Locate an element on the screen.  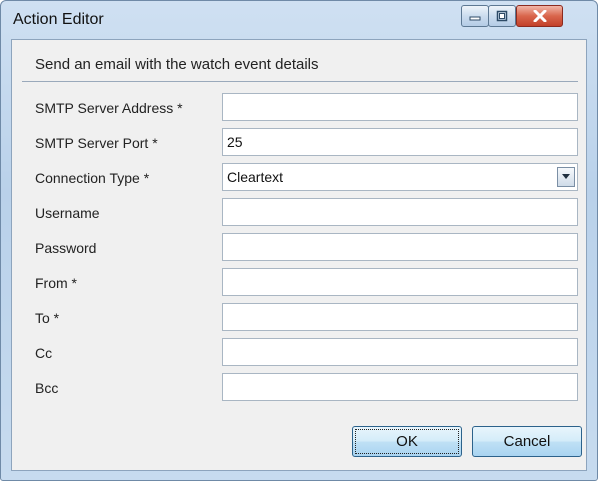
password-label: Password is located at coordinates (66, 248).